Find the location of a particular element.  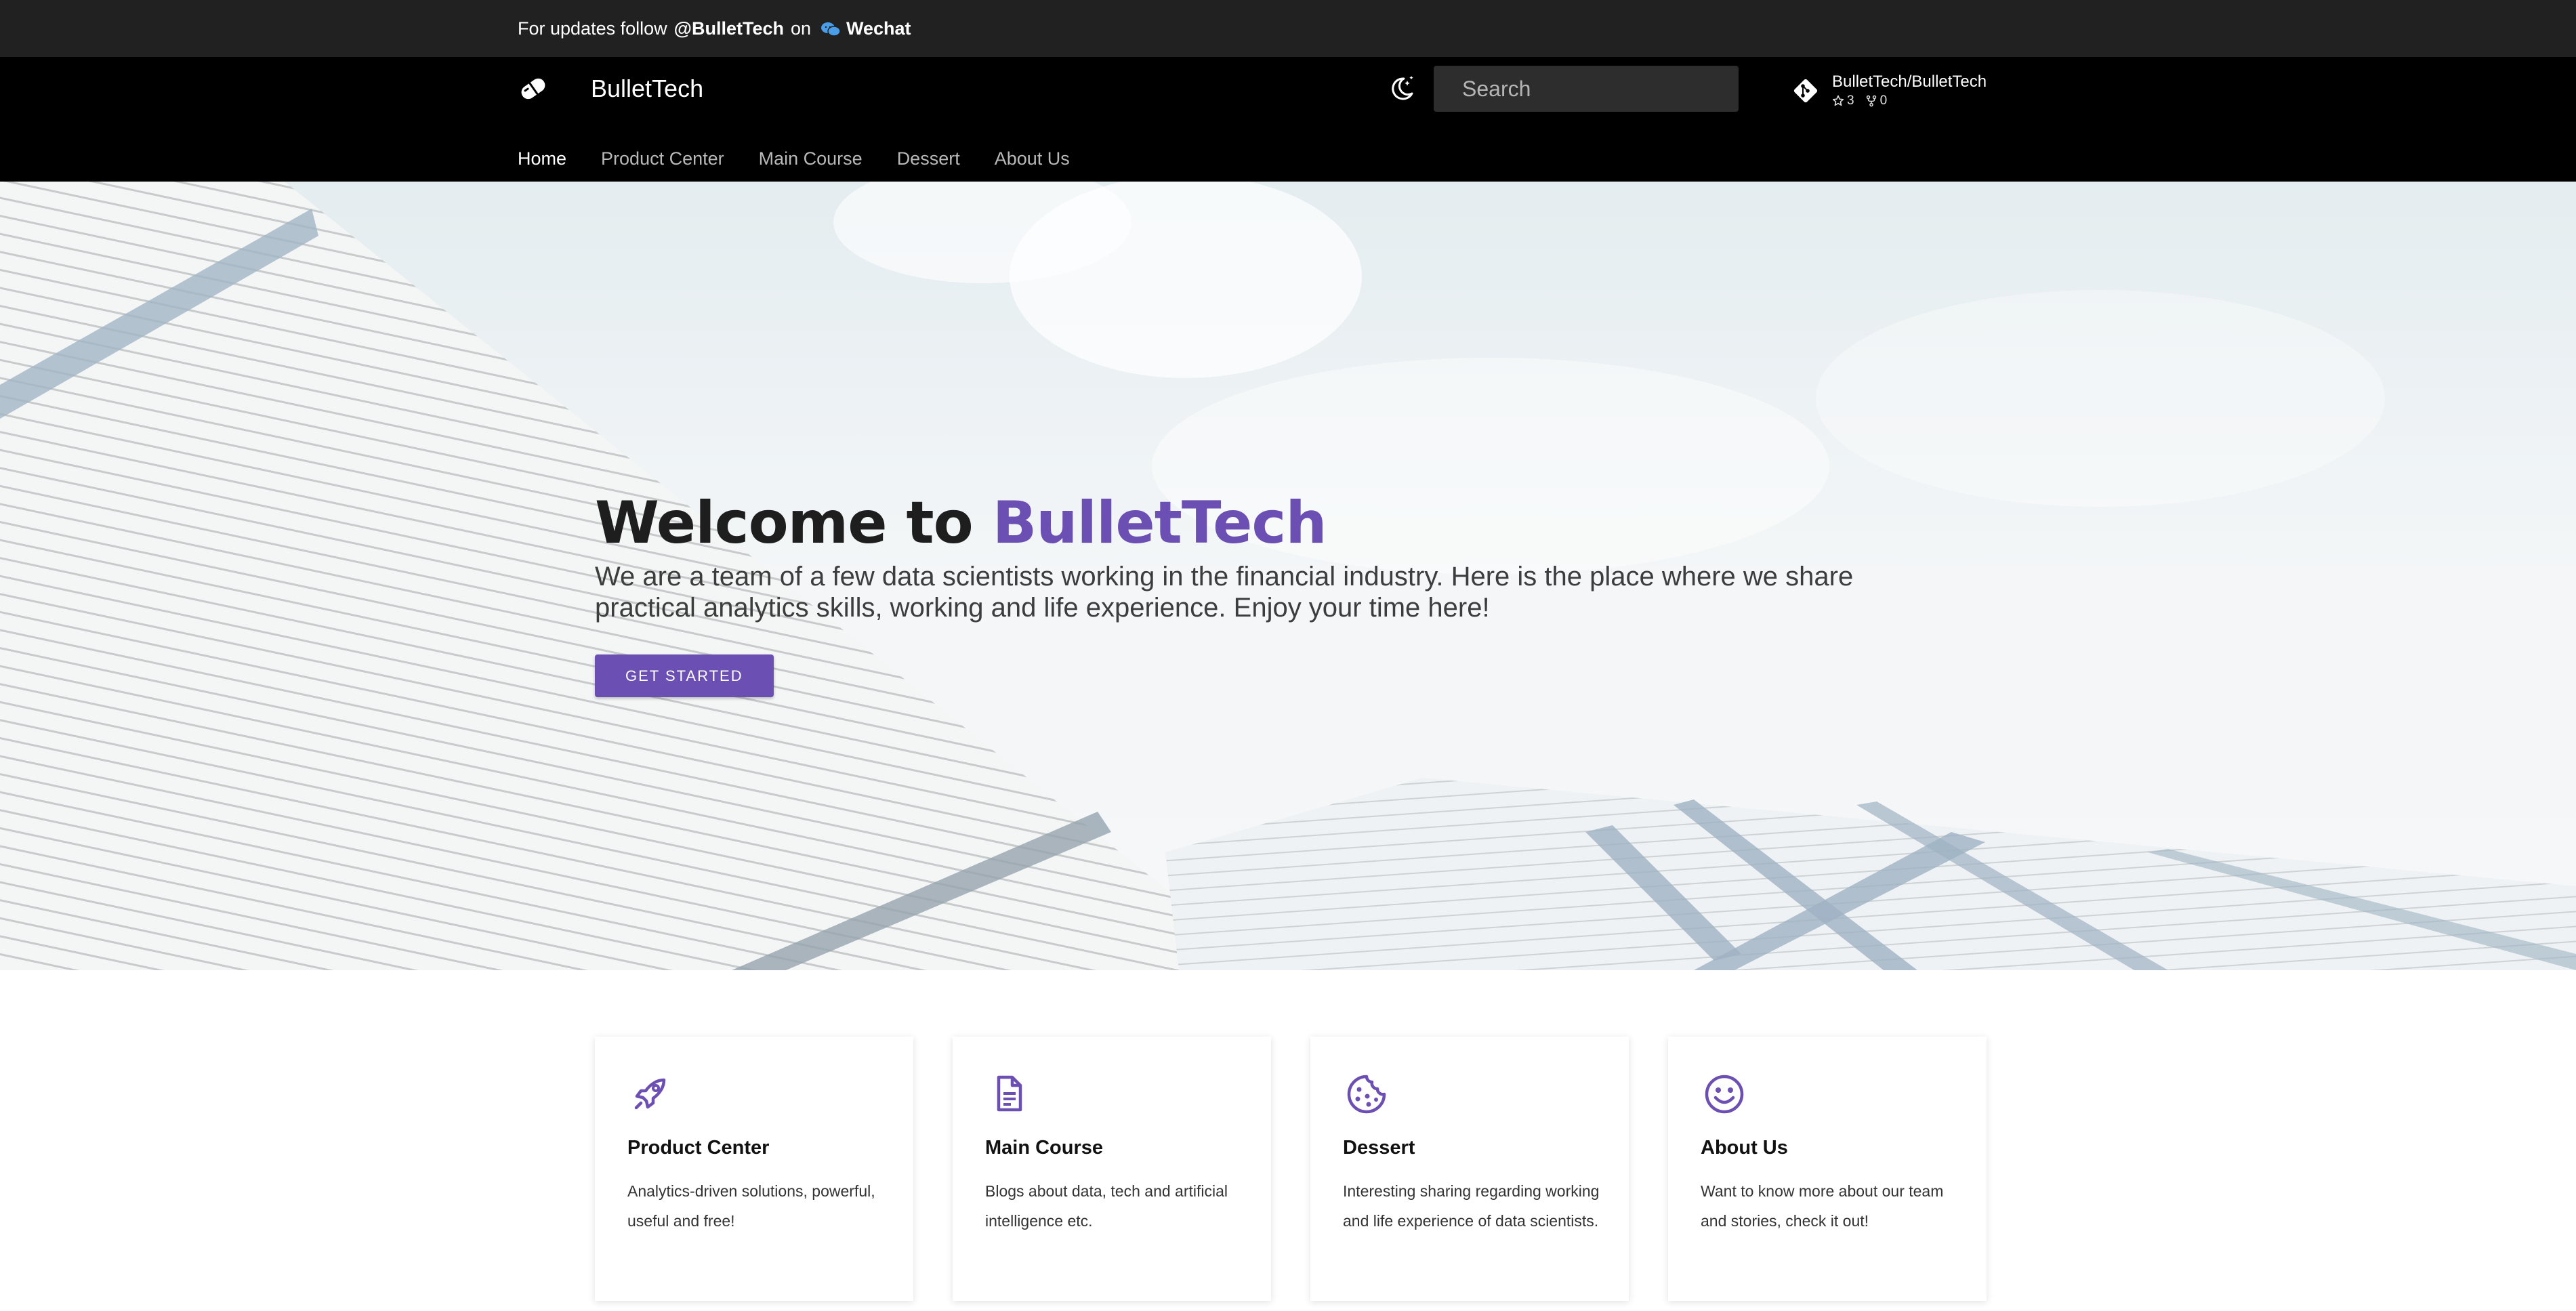

announcement-handle: @BulletTech is located at coordinates (729, 29).